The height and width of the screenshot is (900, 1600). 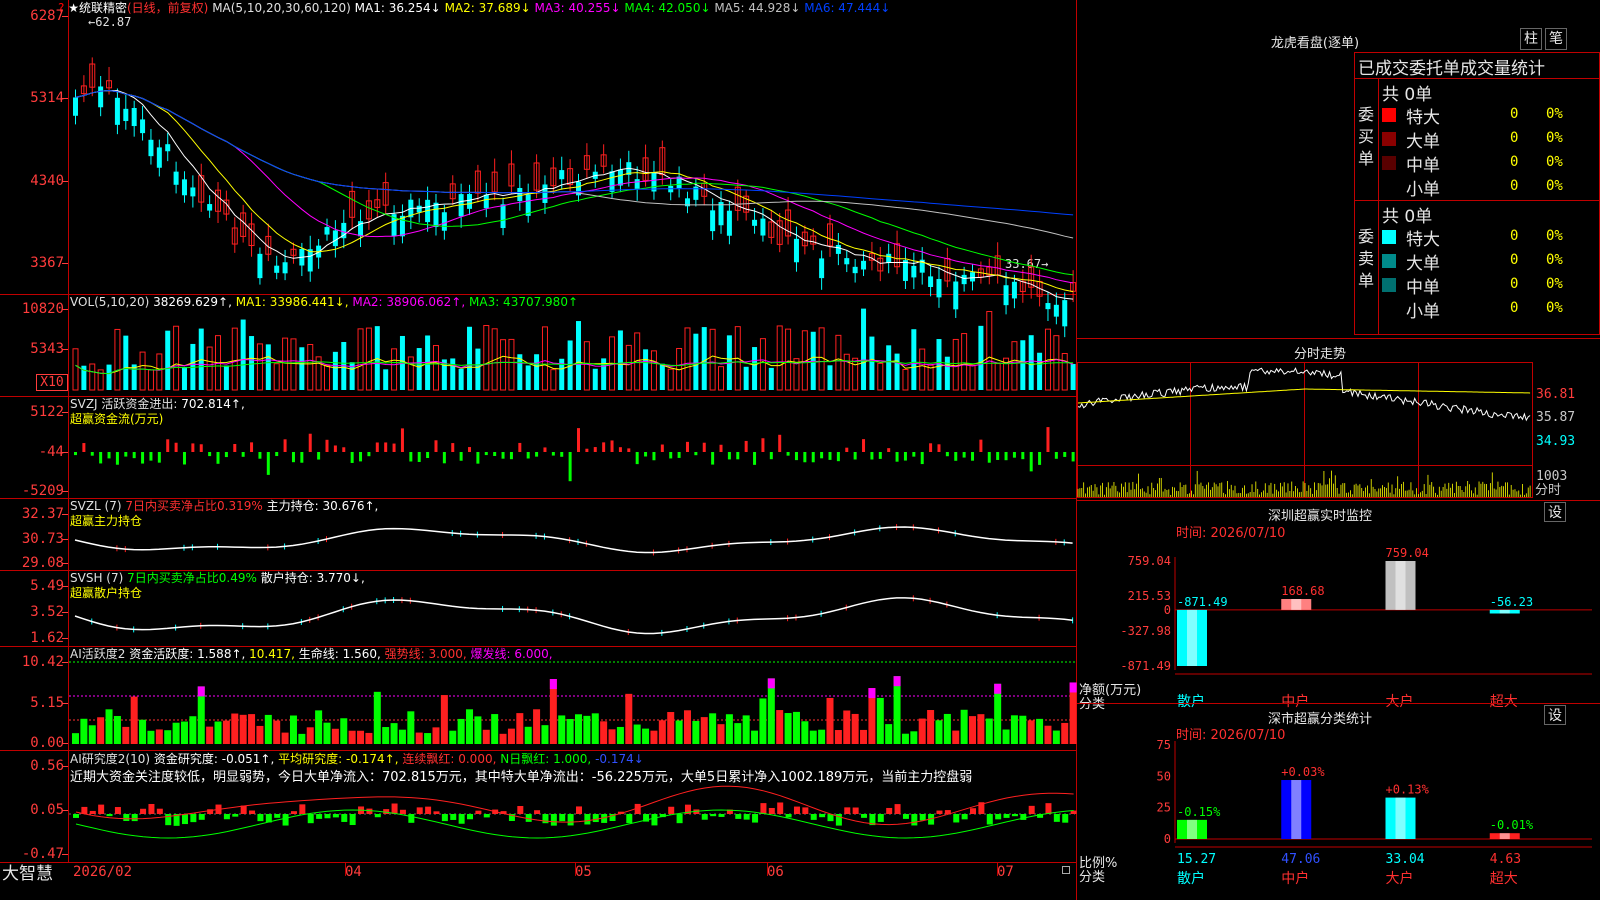 I want to click on sz-stats-settings-button: 设, so click(x=1555, y=715).